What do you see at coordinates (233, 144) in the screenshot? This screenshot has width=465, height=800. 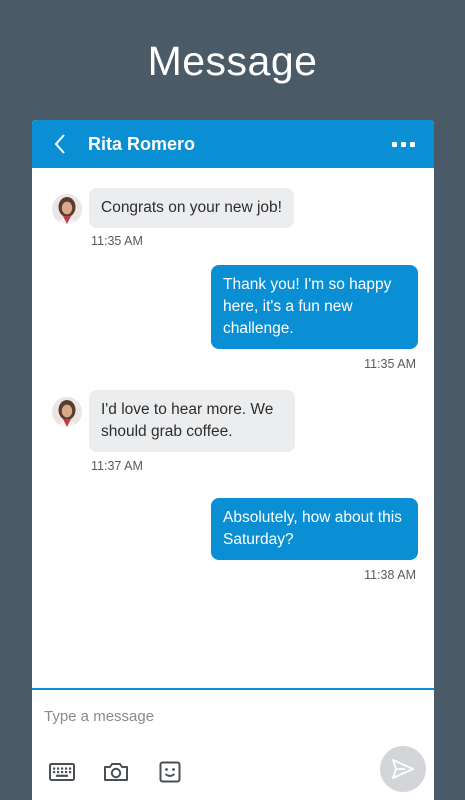 I see `chat-header: Rita Romero` at bounding box center [233, 144].